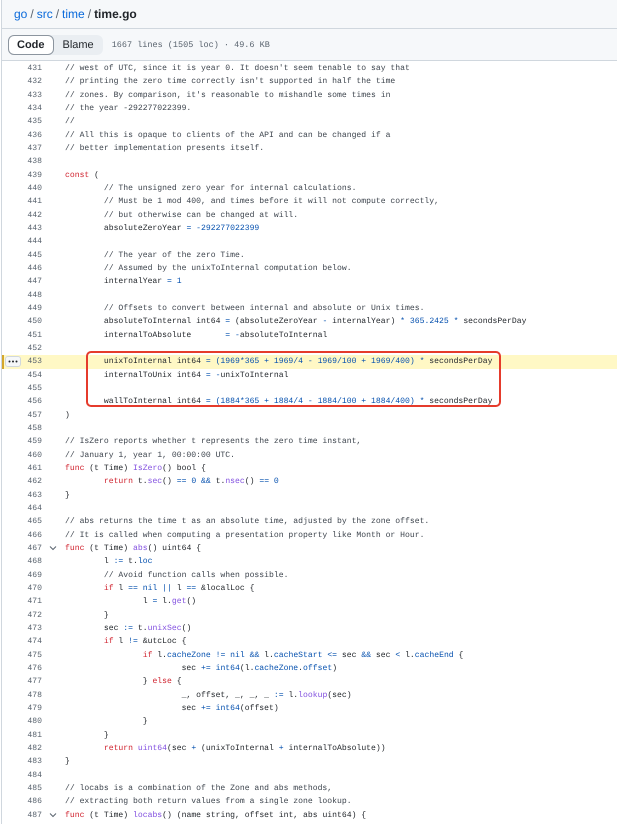  I want to click on code-line: // the year -292277022399., so click(128, 109).